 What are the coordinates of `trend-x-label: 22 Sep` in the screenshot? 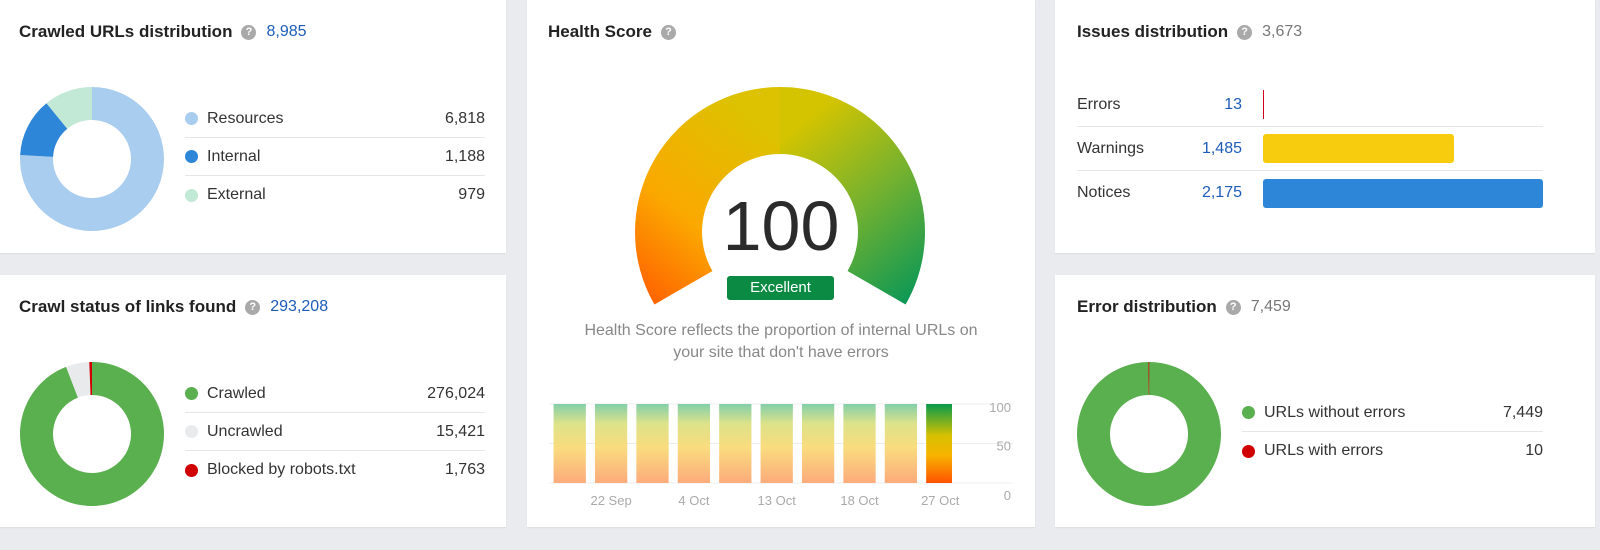 It's located at (610, 500).